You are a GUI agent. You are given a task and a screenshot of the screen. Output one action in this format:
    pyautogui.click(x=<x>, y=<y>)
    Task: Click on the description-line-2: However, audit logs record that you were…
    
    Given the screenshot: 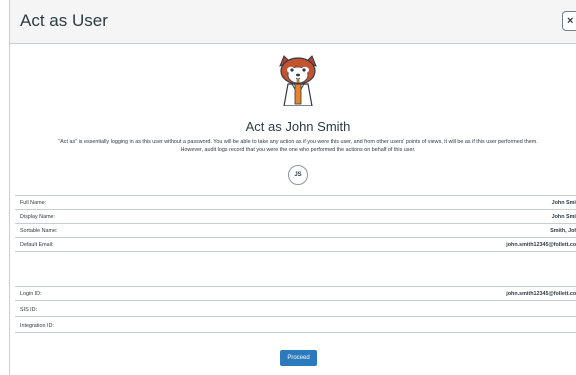 What is the action you would take?
    pyautogui.click(x=298, y=150)
    